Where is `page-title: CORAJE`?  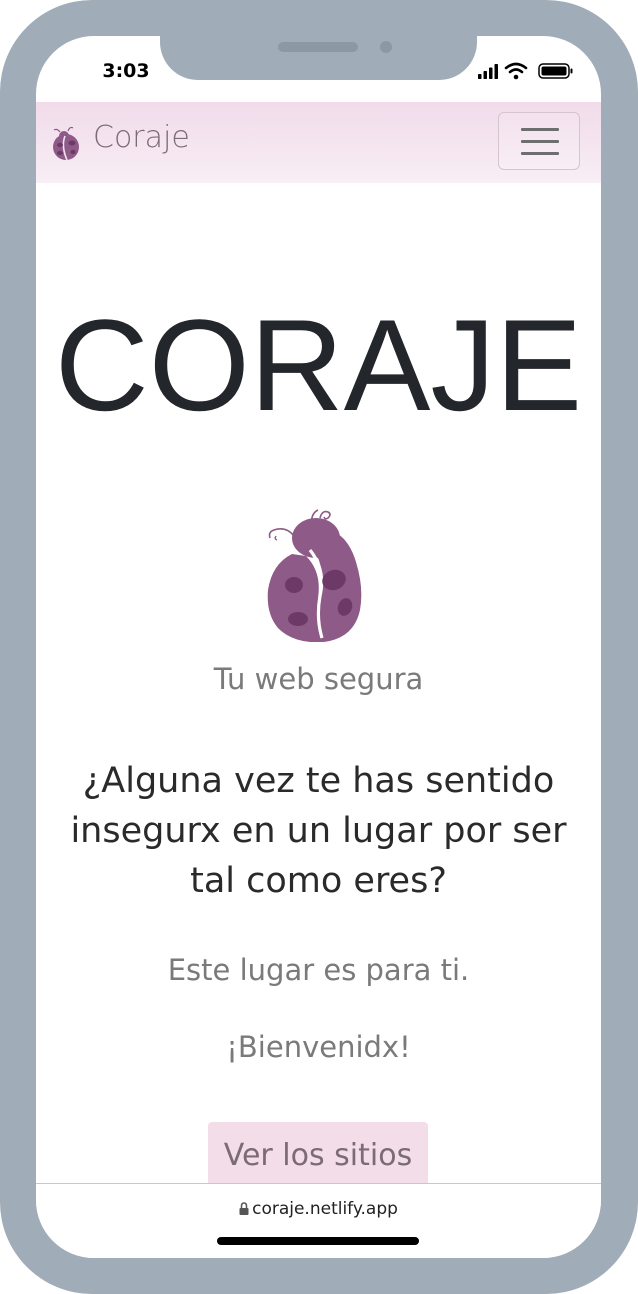 page-title: CORAJE is located at coordinates (318, 365).